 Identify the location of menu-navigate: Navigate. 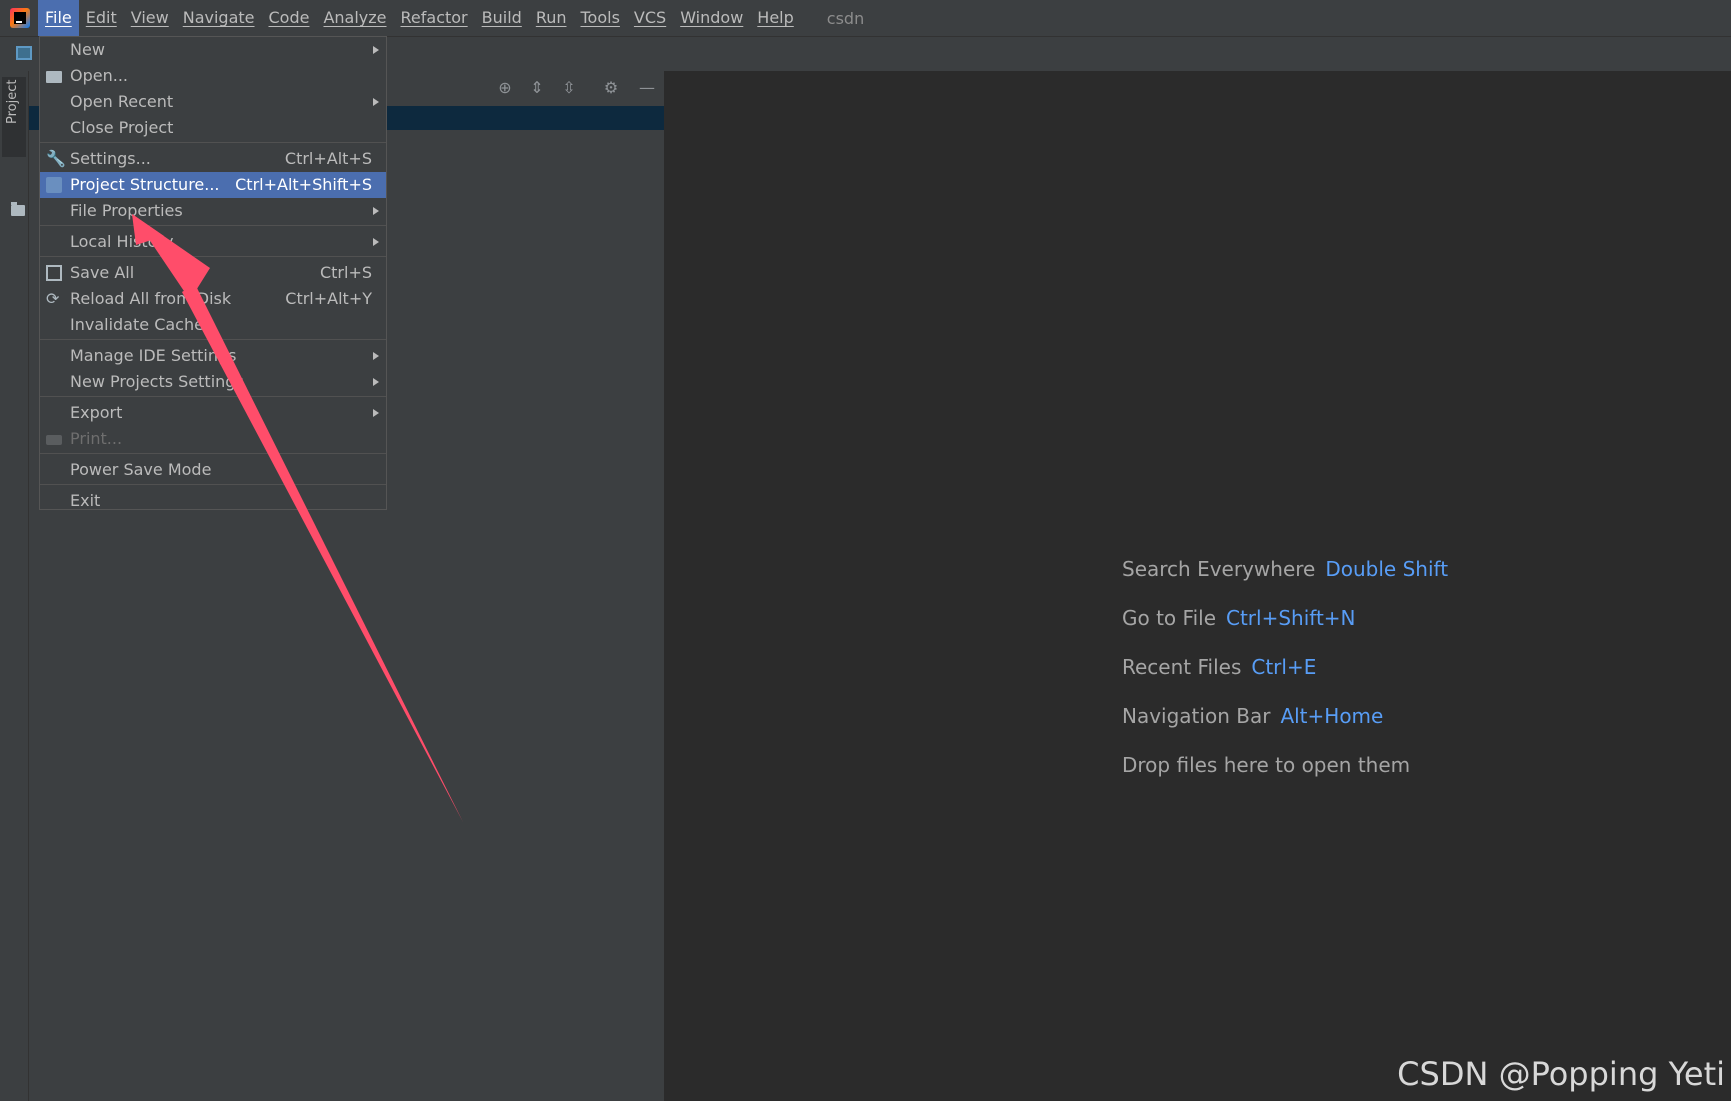
(219, 18).